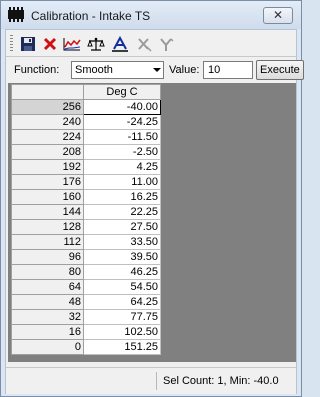  What do you see at coordinates (94, 70) in the screenshot?
I see `function-select-value: Smooth` at bounding box center [94, 70].